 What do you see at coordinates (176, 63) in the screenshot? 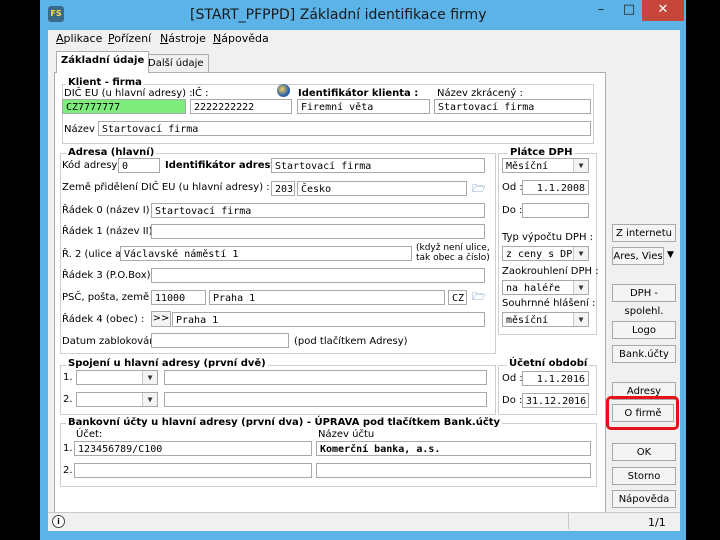
I see `tab-dalsi-udaje: Další údaje` at bounding box center [176, 63].